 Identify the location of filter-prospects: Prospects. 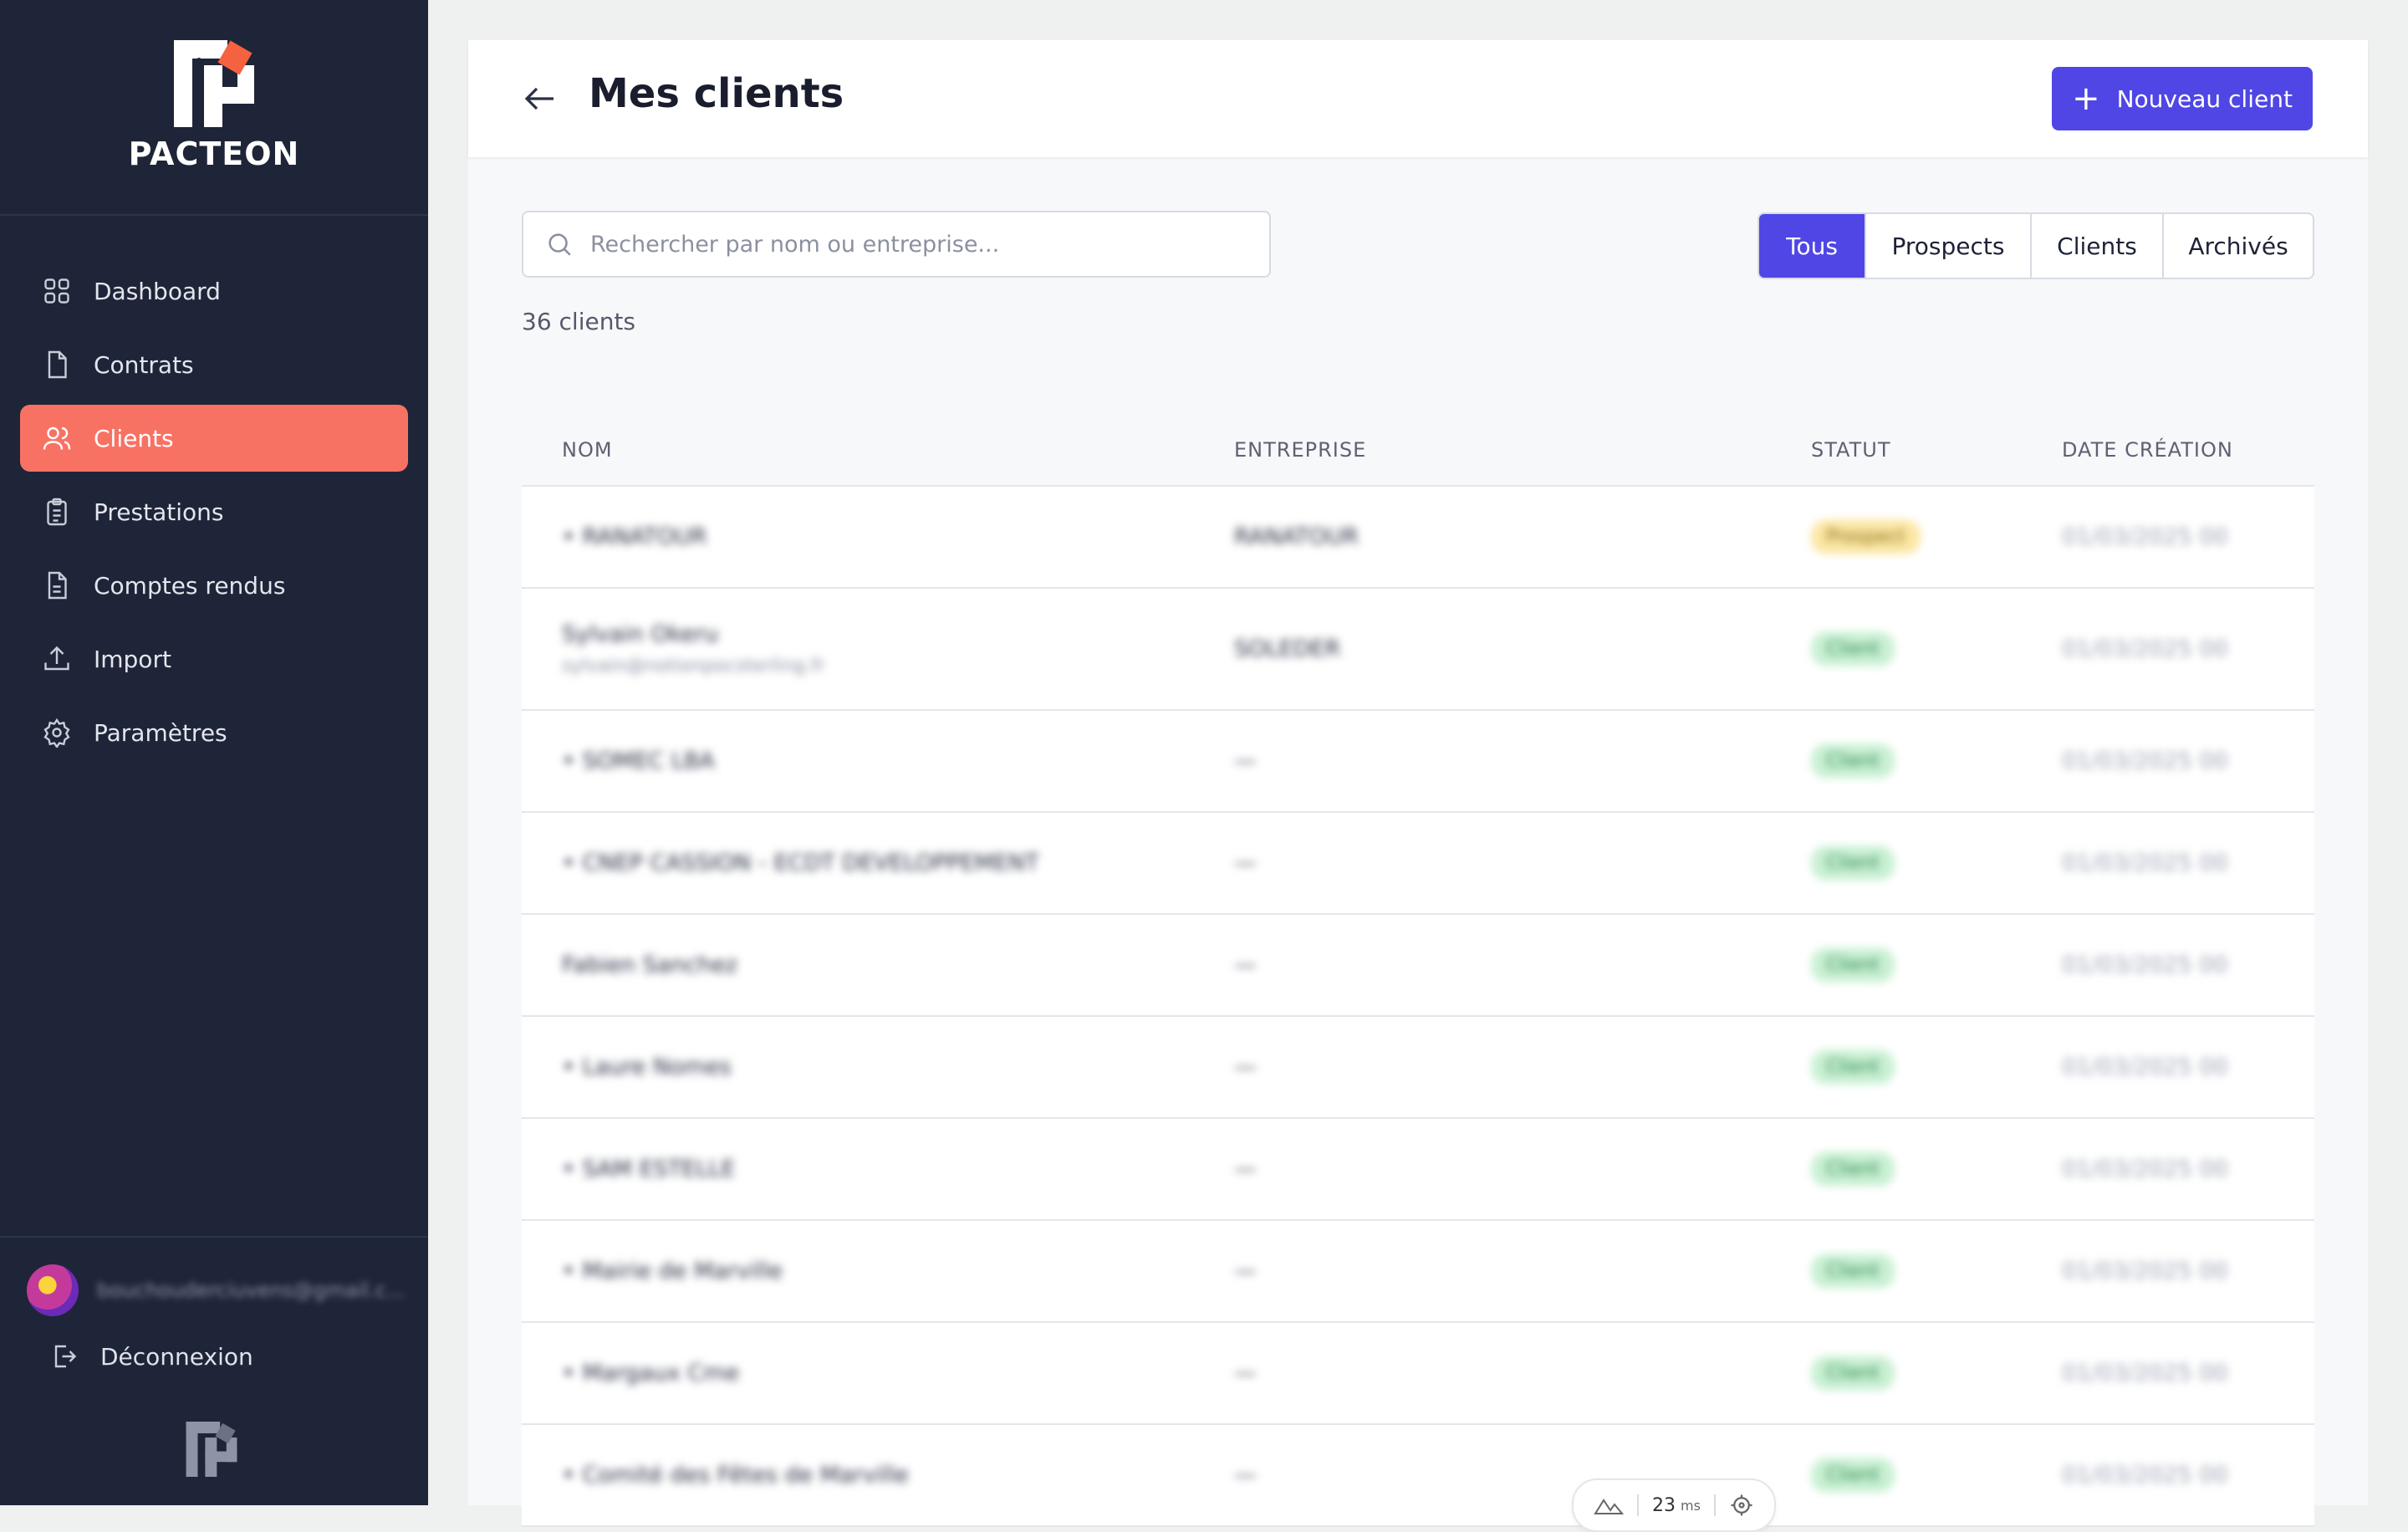
(1948, 246).